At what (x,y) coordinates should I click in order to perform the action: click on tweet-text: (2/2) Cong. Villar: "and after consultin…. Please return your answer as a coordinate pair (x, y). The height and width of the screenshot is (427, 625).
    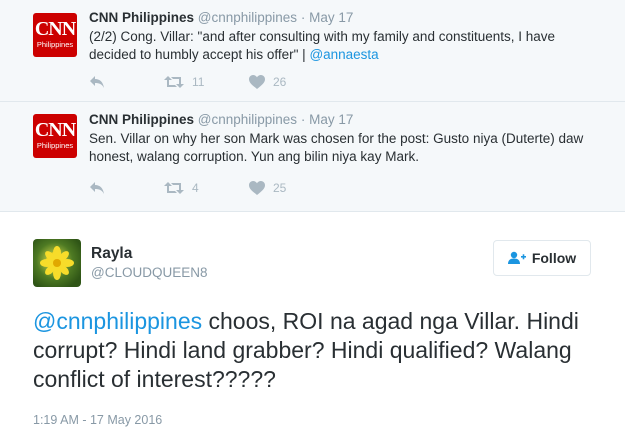
    Looking at the image, I should click on (344, 46).